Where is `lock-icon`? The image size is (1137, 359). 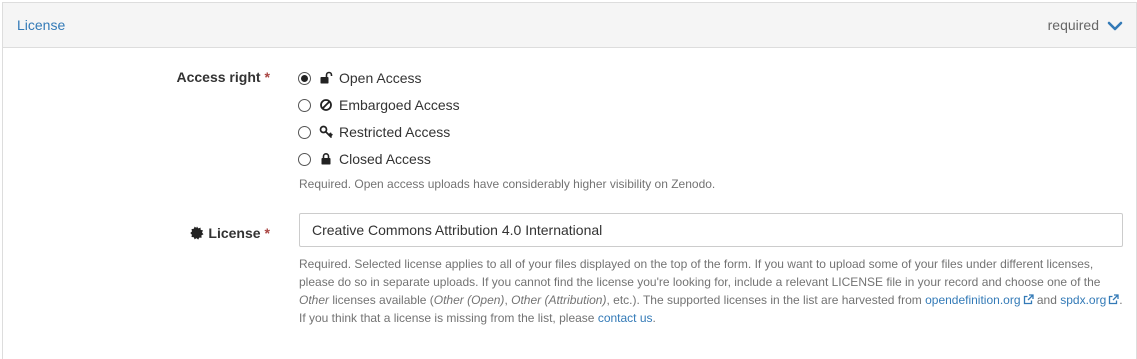 lock-icon is located at coordinates (326, 159).